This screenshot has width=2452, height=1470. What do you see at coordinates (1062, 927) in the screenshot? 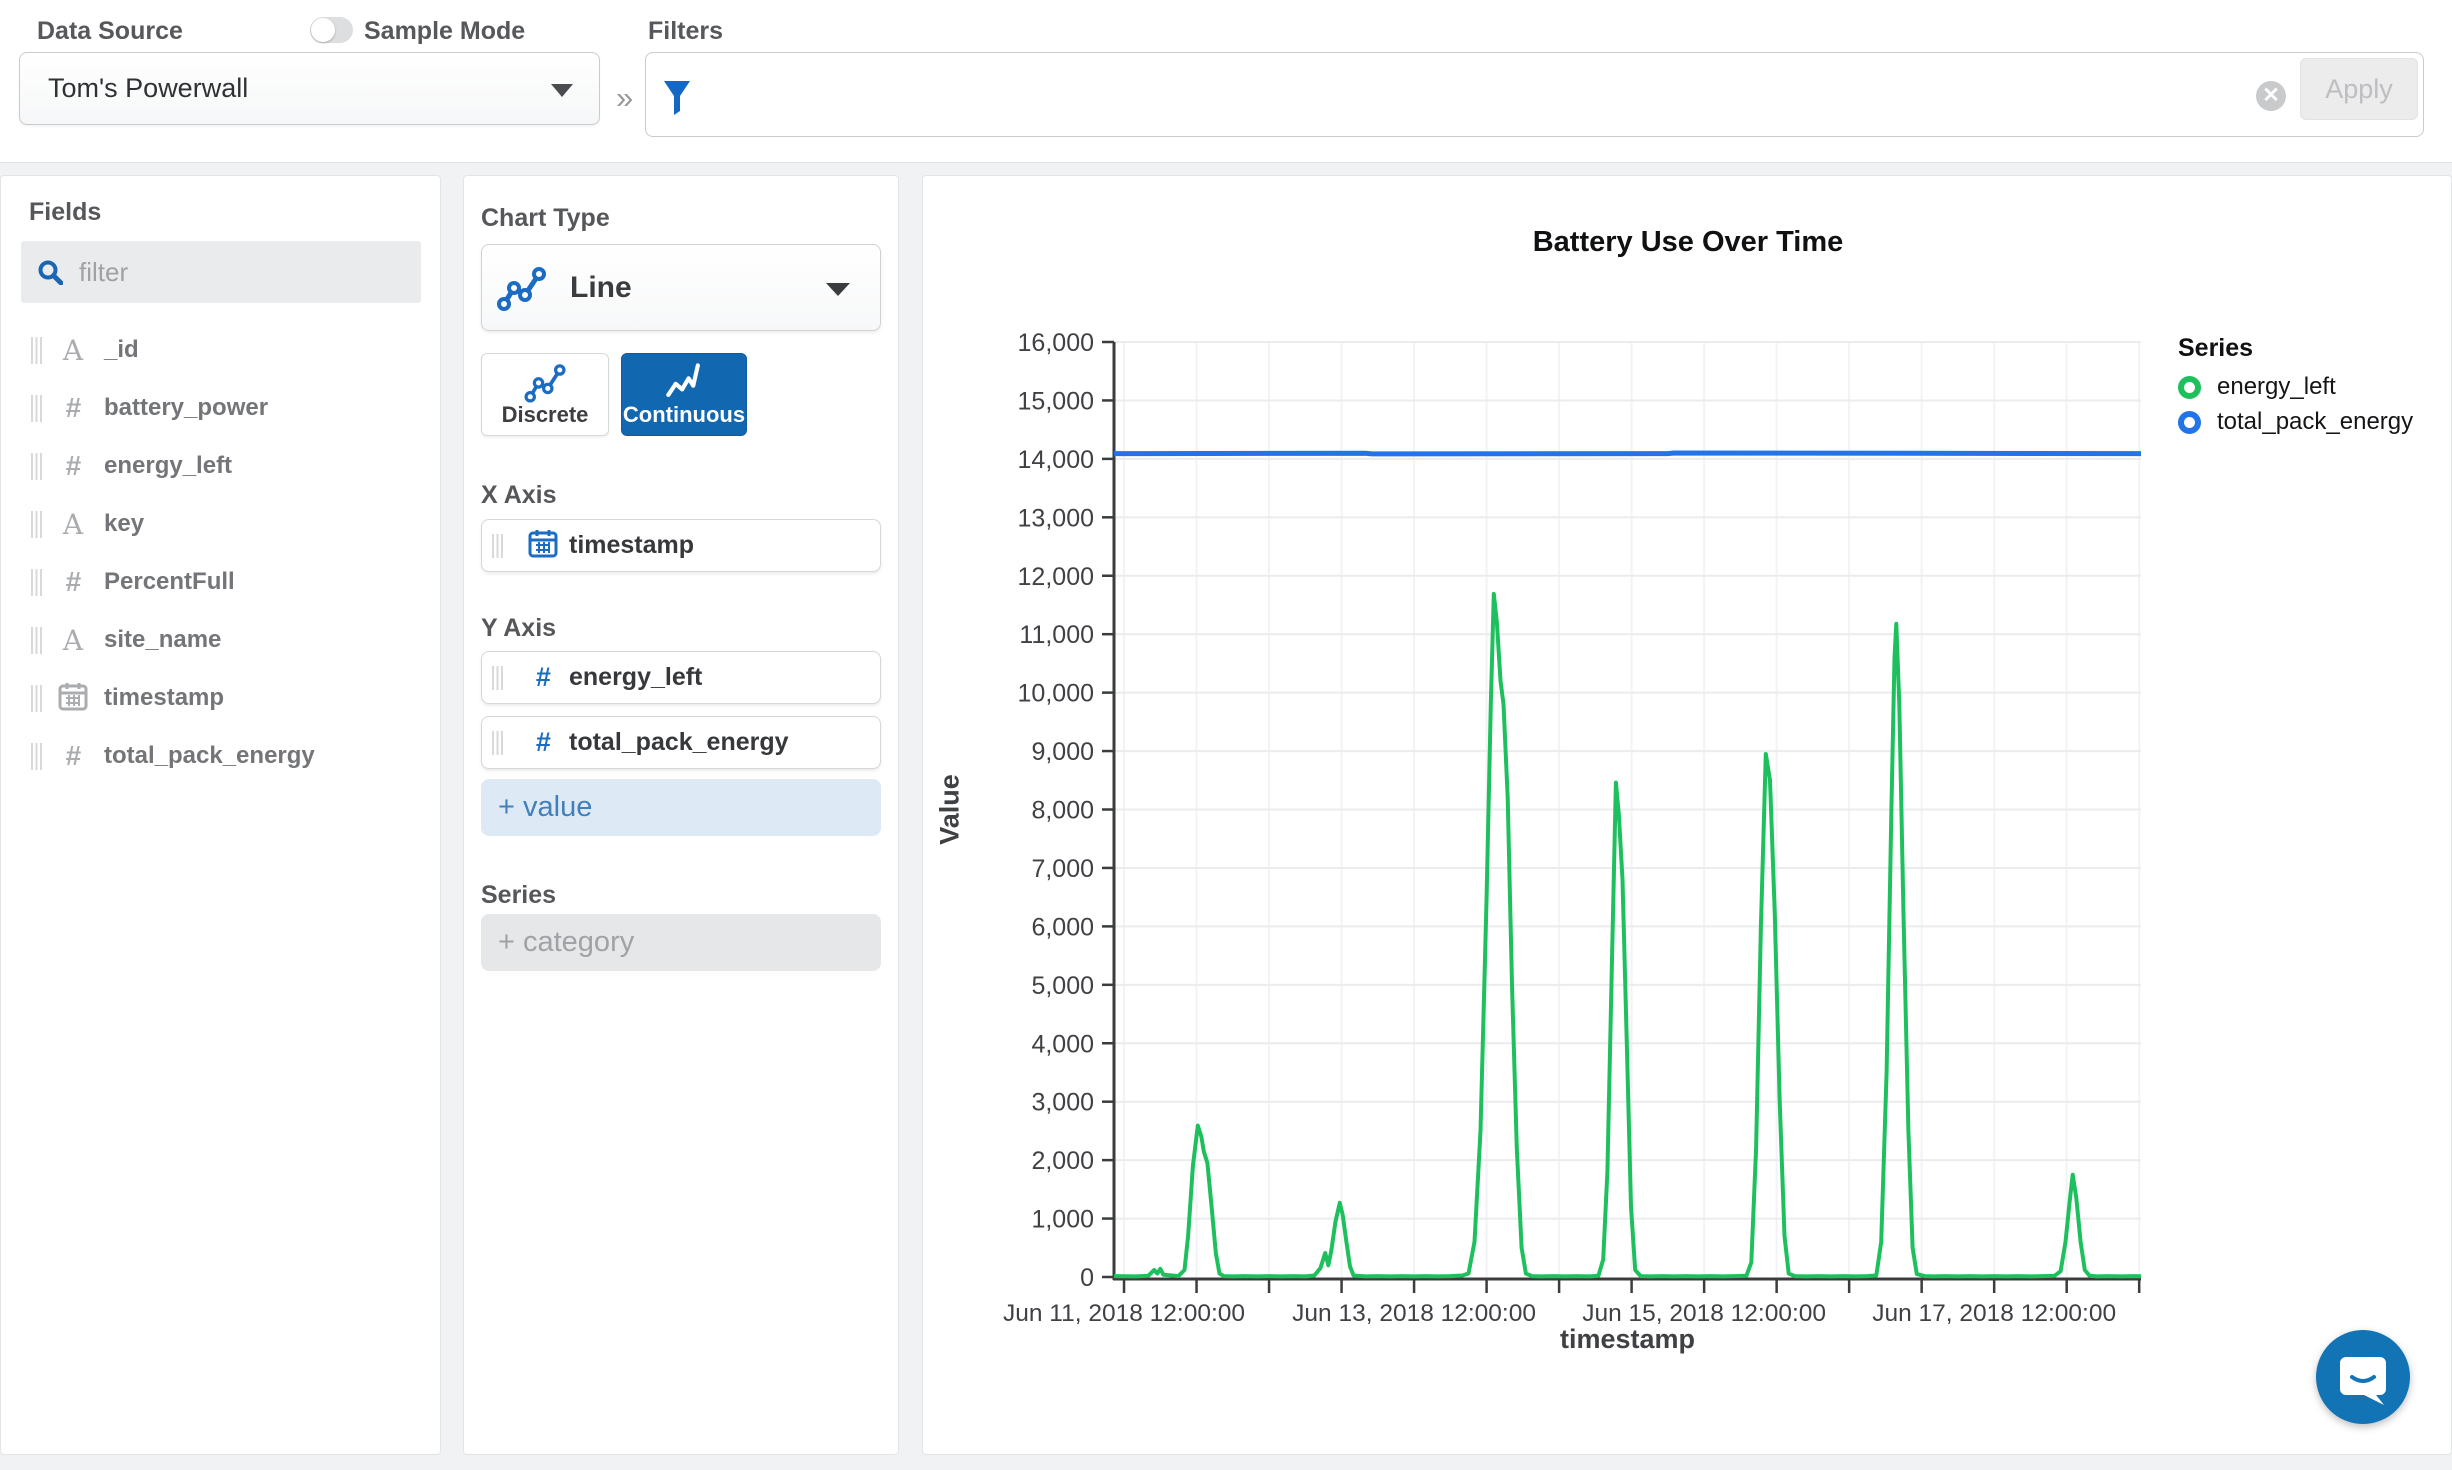
I see `svg-text: 6,000` at bounding box center [1062, 927].